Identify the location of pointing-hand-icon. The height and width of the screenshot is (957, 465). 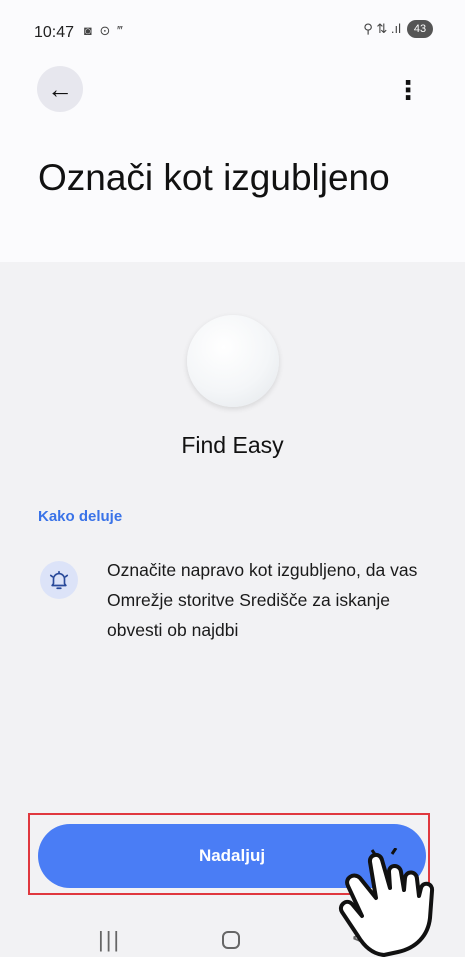
(387, 902).